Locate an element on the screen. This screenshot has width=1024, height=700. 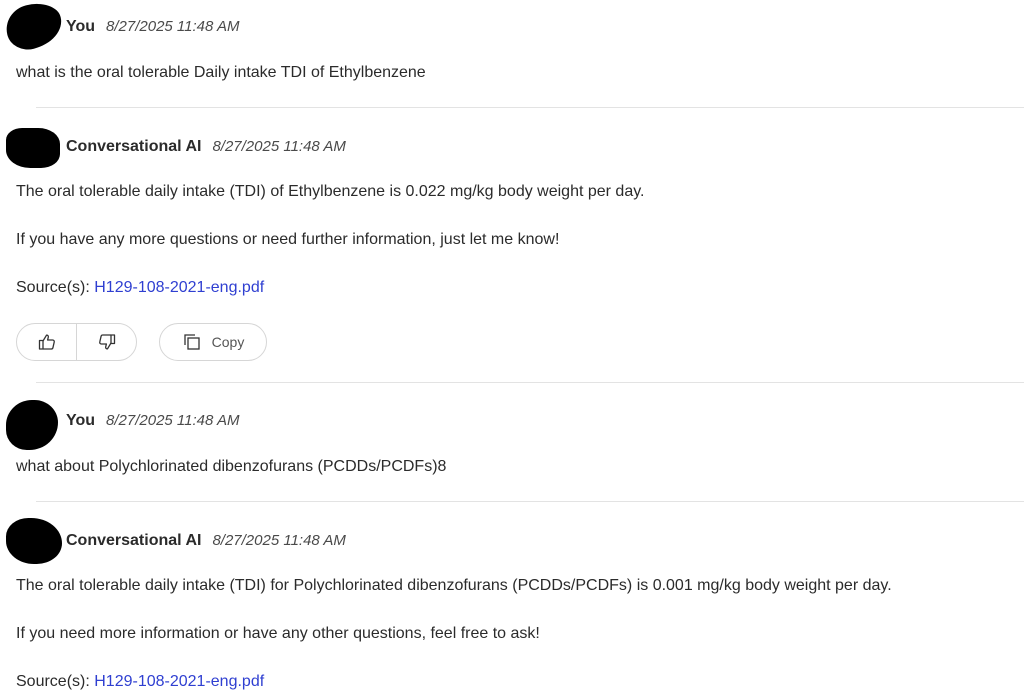
copy-icon is located at coordinates (192, 342).